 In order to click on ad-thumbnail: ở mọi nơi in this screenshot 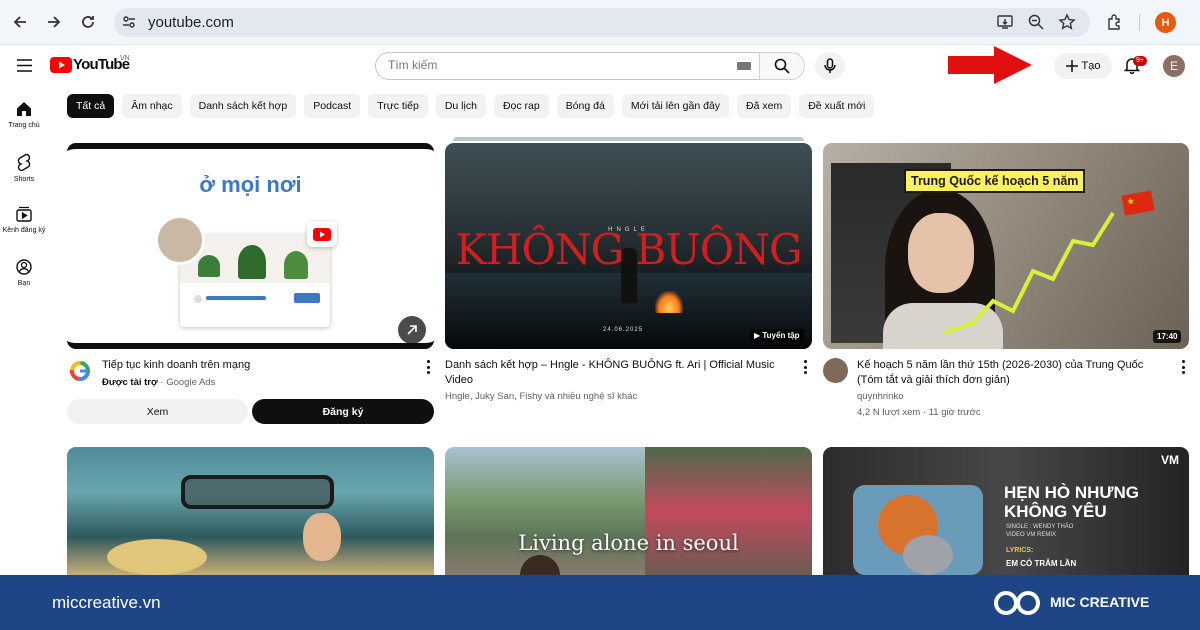, I will do `click(250, 246)`.